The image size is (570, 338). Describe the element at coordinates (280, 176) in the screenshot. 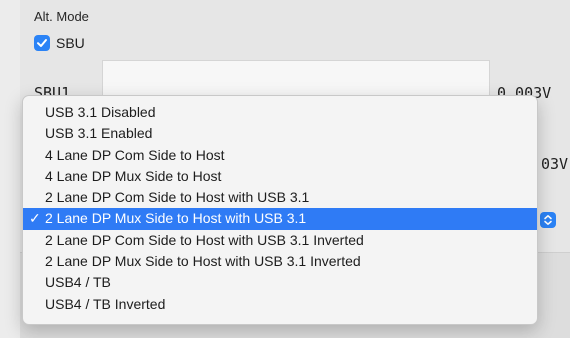

I see `menu-item: 4 Lane DP Mux Side to Host` at that location.